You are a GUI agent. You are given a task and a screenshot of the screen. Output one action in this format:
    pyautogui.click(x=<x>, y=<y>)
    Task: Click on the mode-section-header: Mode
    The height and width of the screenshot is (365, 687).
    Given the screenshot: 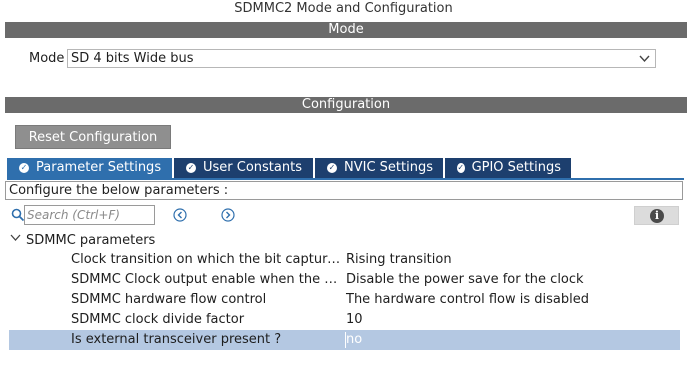 What is the action you would take?
    pyautogui.click(x=346, y=30)
    